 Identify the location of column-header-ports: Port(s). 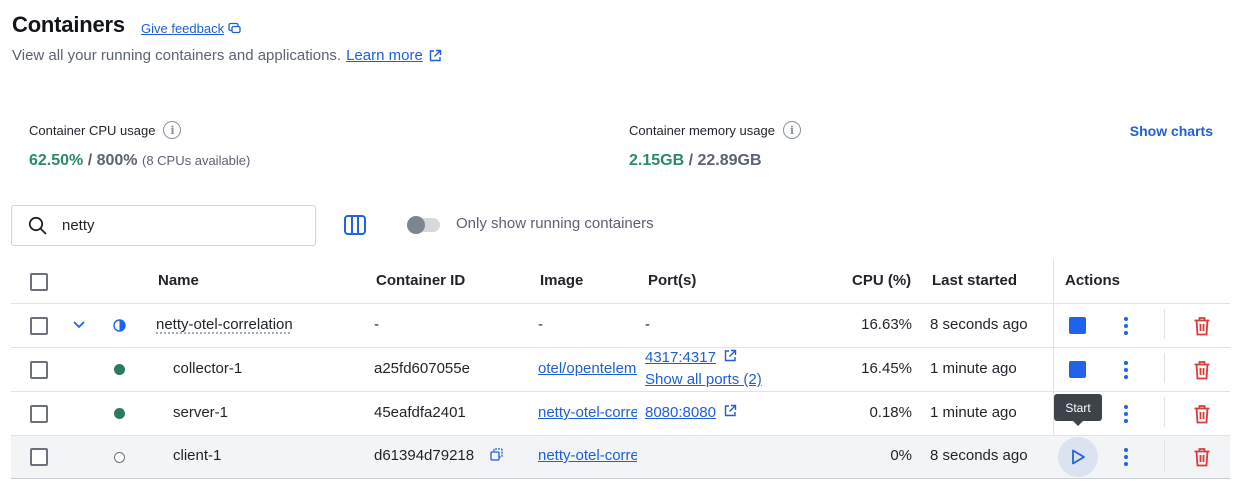
(672, 280).